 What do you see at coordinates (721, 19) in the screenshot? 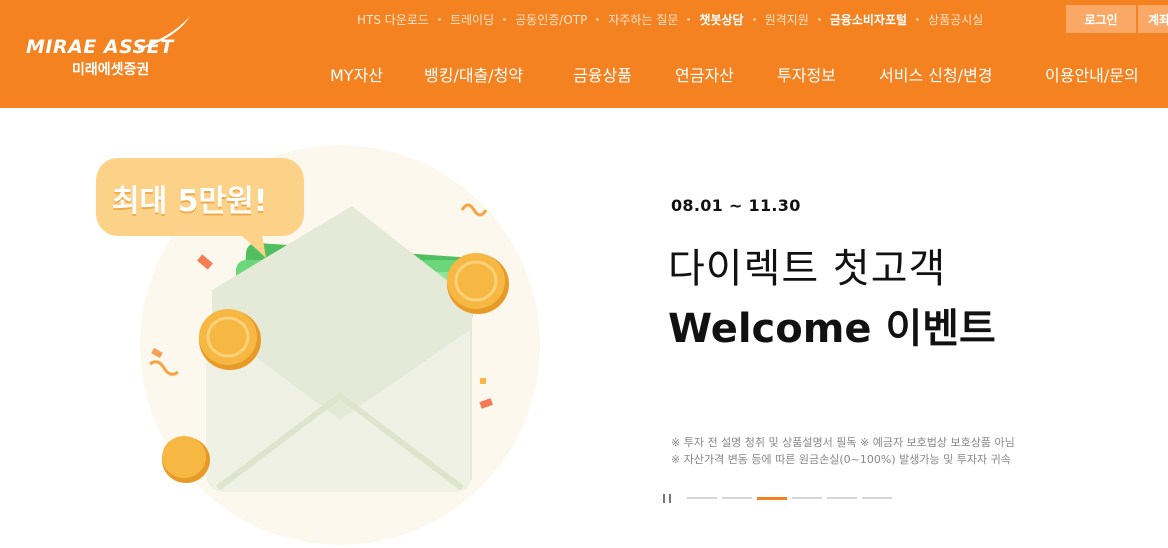
I see `util-link: 챗봇상담` at bounding box center [721, 19].